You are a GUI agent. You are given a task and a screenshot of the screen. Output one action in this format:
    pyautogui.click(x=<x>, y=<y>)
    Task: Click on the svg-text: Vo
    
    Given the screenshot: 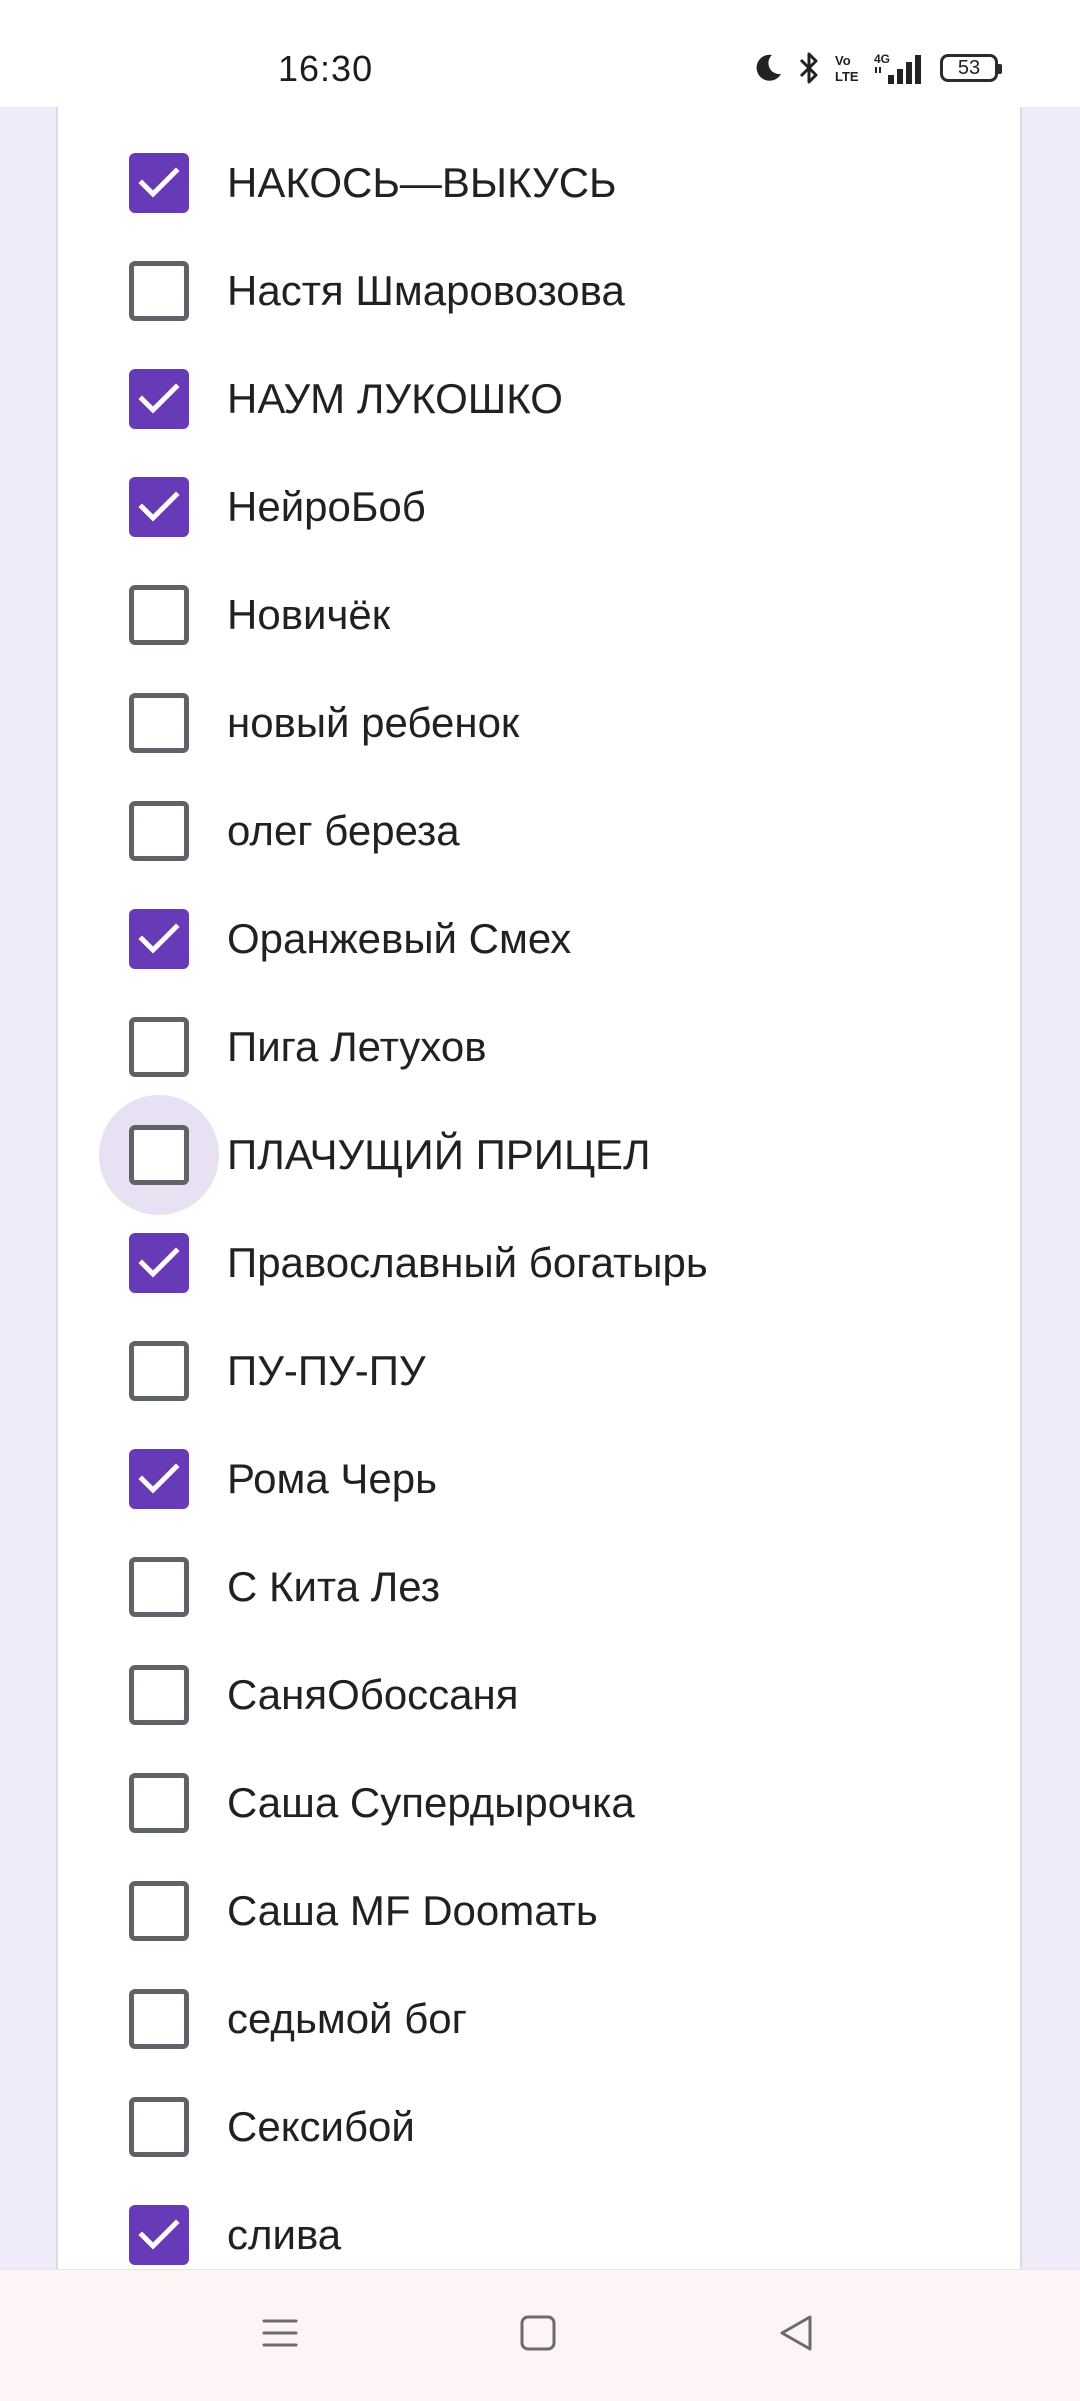 What is the action you would take?
    pyautogui.click(x=843, y=60)
    